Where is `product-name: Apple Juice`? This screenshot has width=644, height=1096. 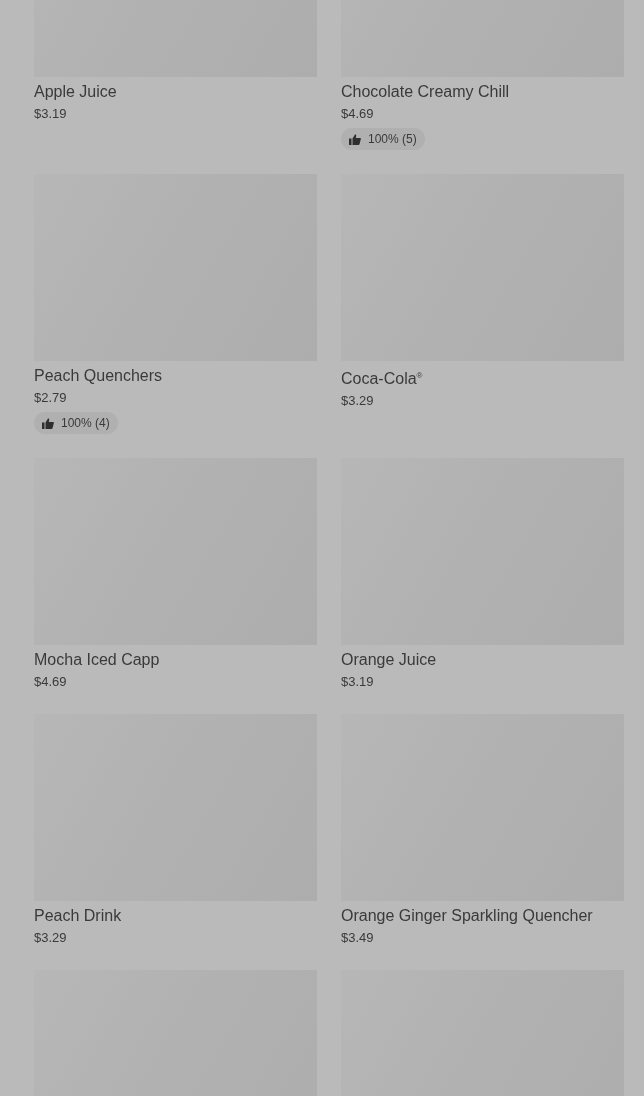 product-name: Apple Juice is located at coordinates (175, 92).